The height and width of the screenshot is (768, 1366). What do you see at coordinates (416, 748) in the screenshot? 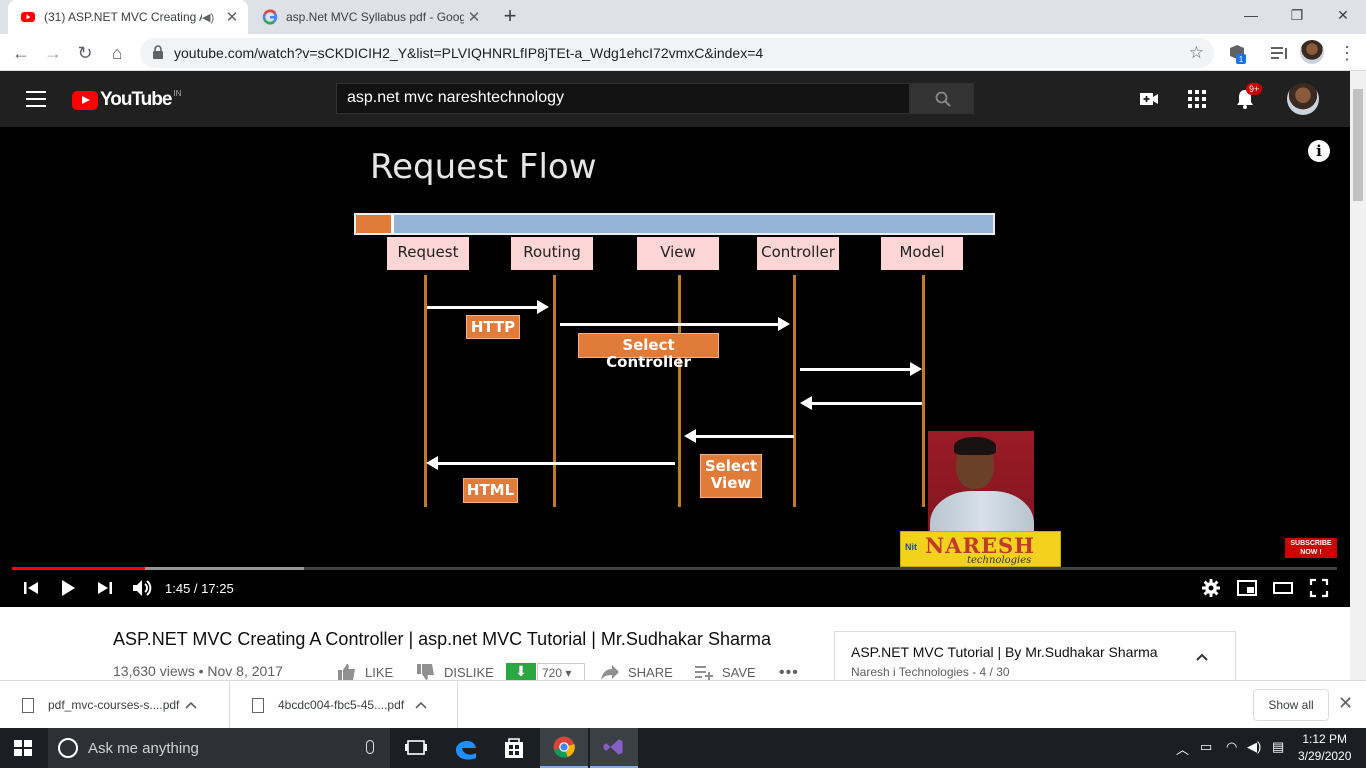
I see `task-view-icon` at bounding box center [416, 748].